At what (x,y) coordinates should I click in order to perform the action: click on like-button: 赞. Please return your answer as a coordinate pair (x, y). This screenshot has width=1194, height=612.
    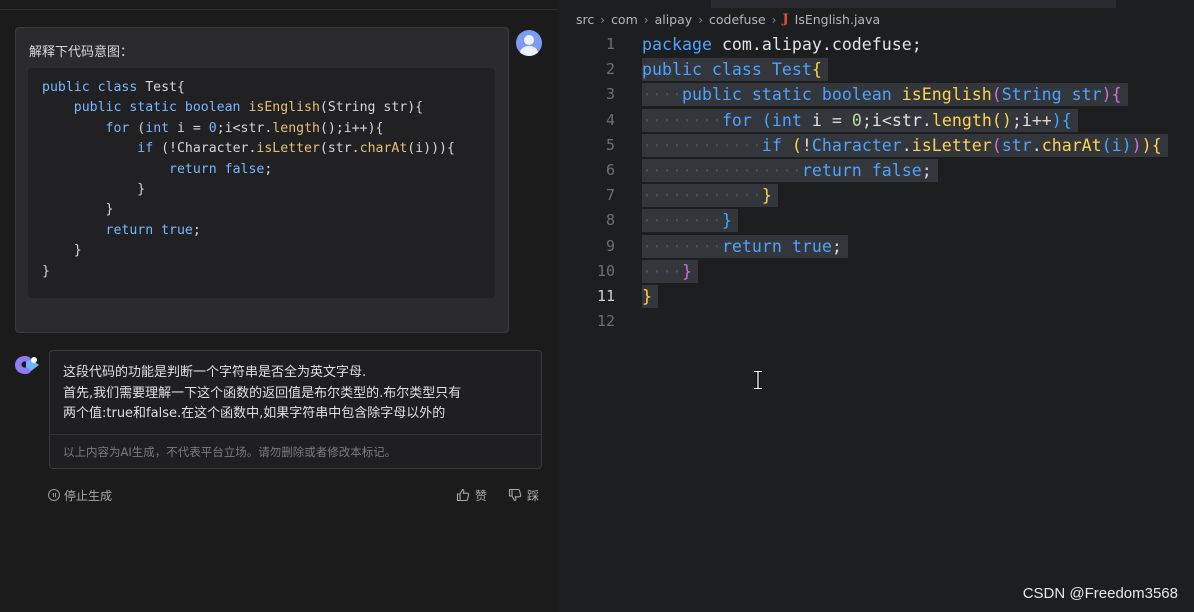
    Looking at the image, I should click on (471, 495).